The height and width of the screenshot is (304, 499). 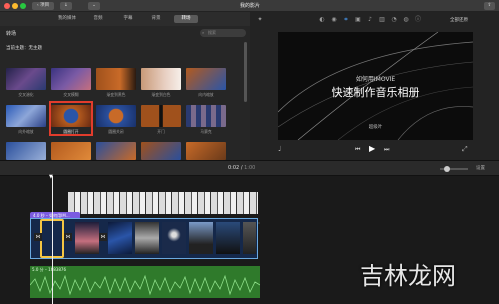 I want to click on back-projects-button: ‹ 项目, so click(x=43, y=6).